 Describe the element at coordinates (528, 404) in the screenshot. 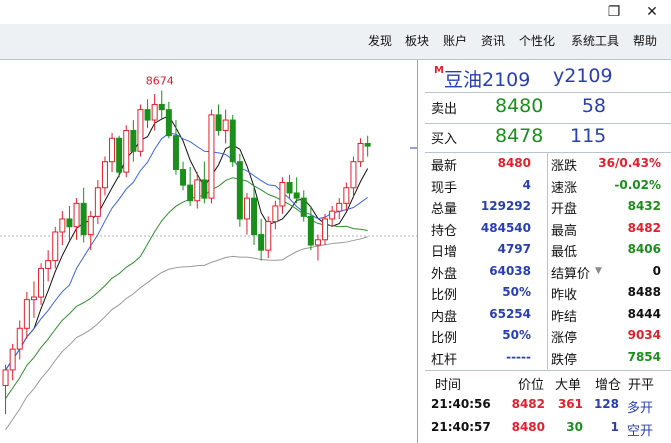

I see `tick-price: 8482` at that location.